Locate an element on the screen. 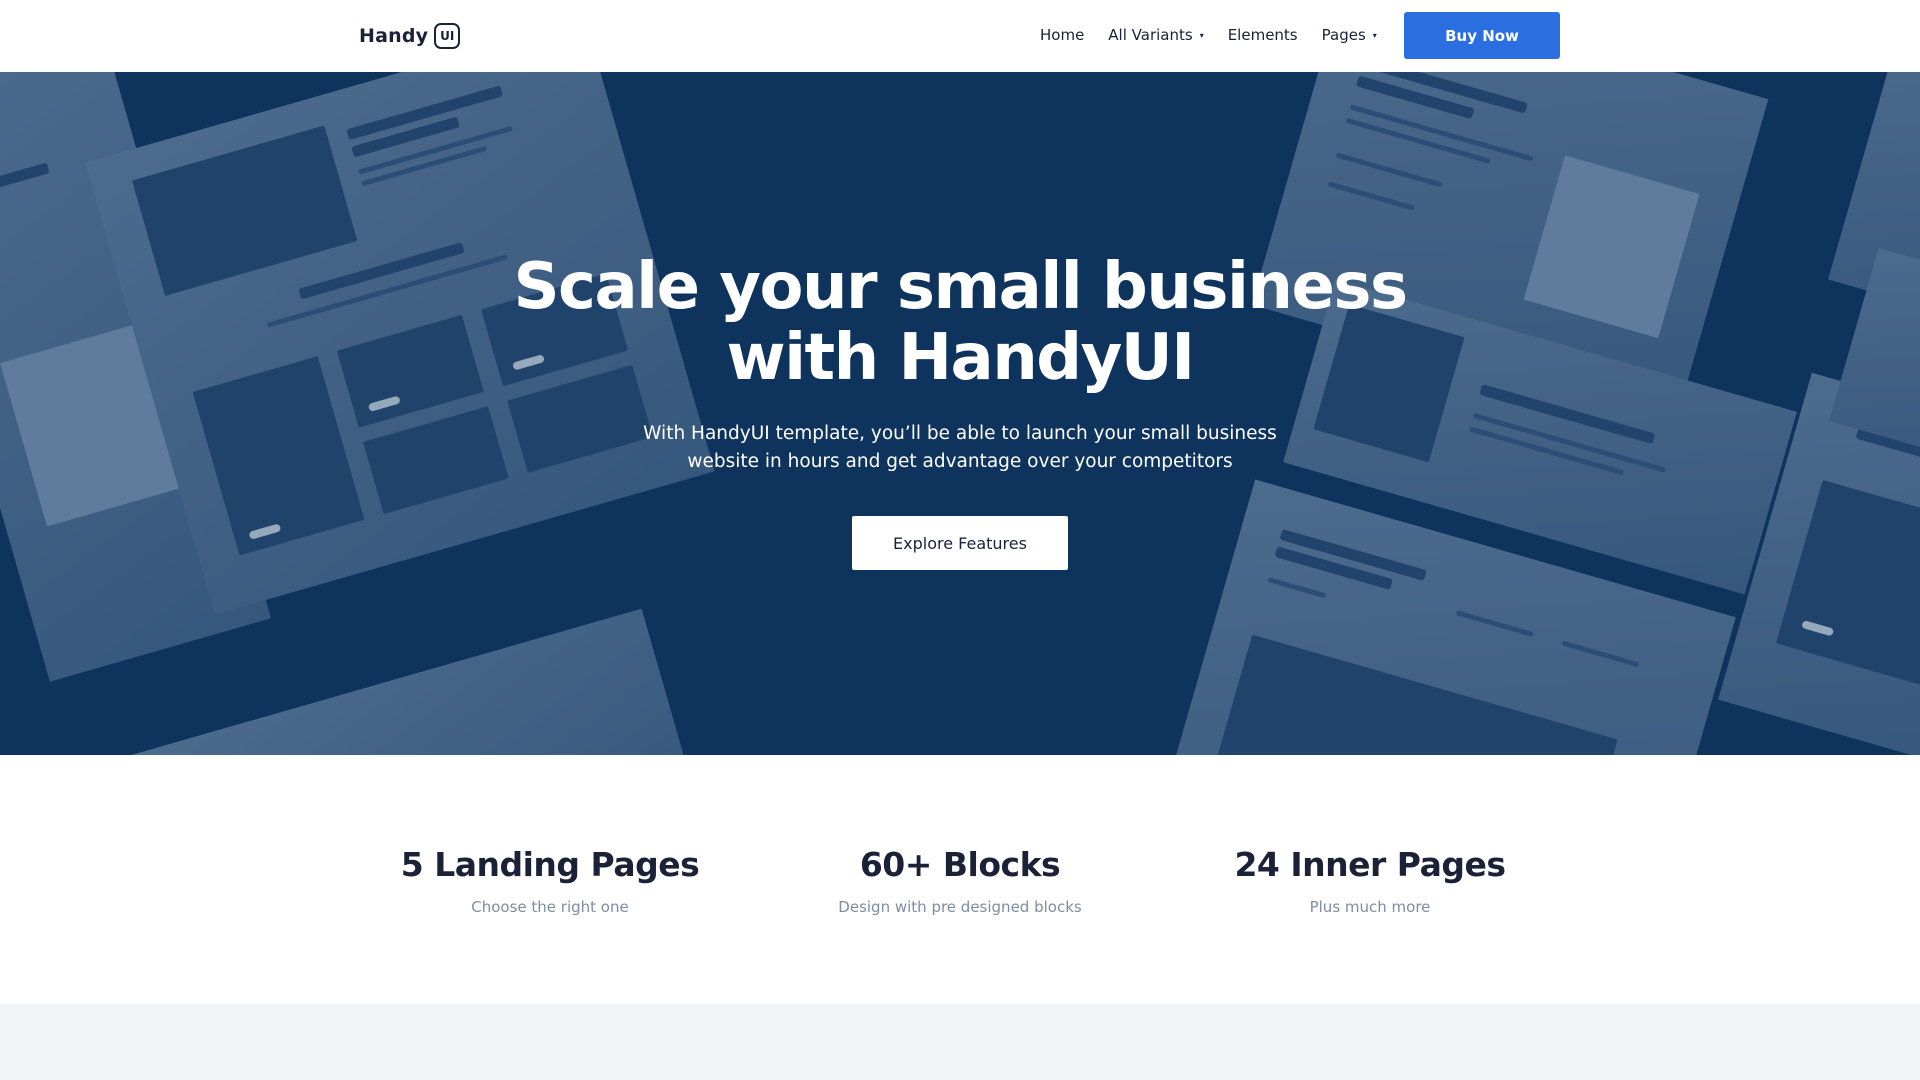  stat-value: 5 Landing Pages is located at coordinates (550, 864).